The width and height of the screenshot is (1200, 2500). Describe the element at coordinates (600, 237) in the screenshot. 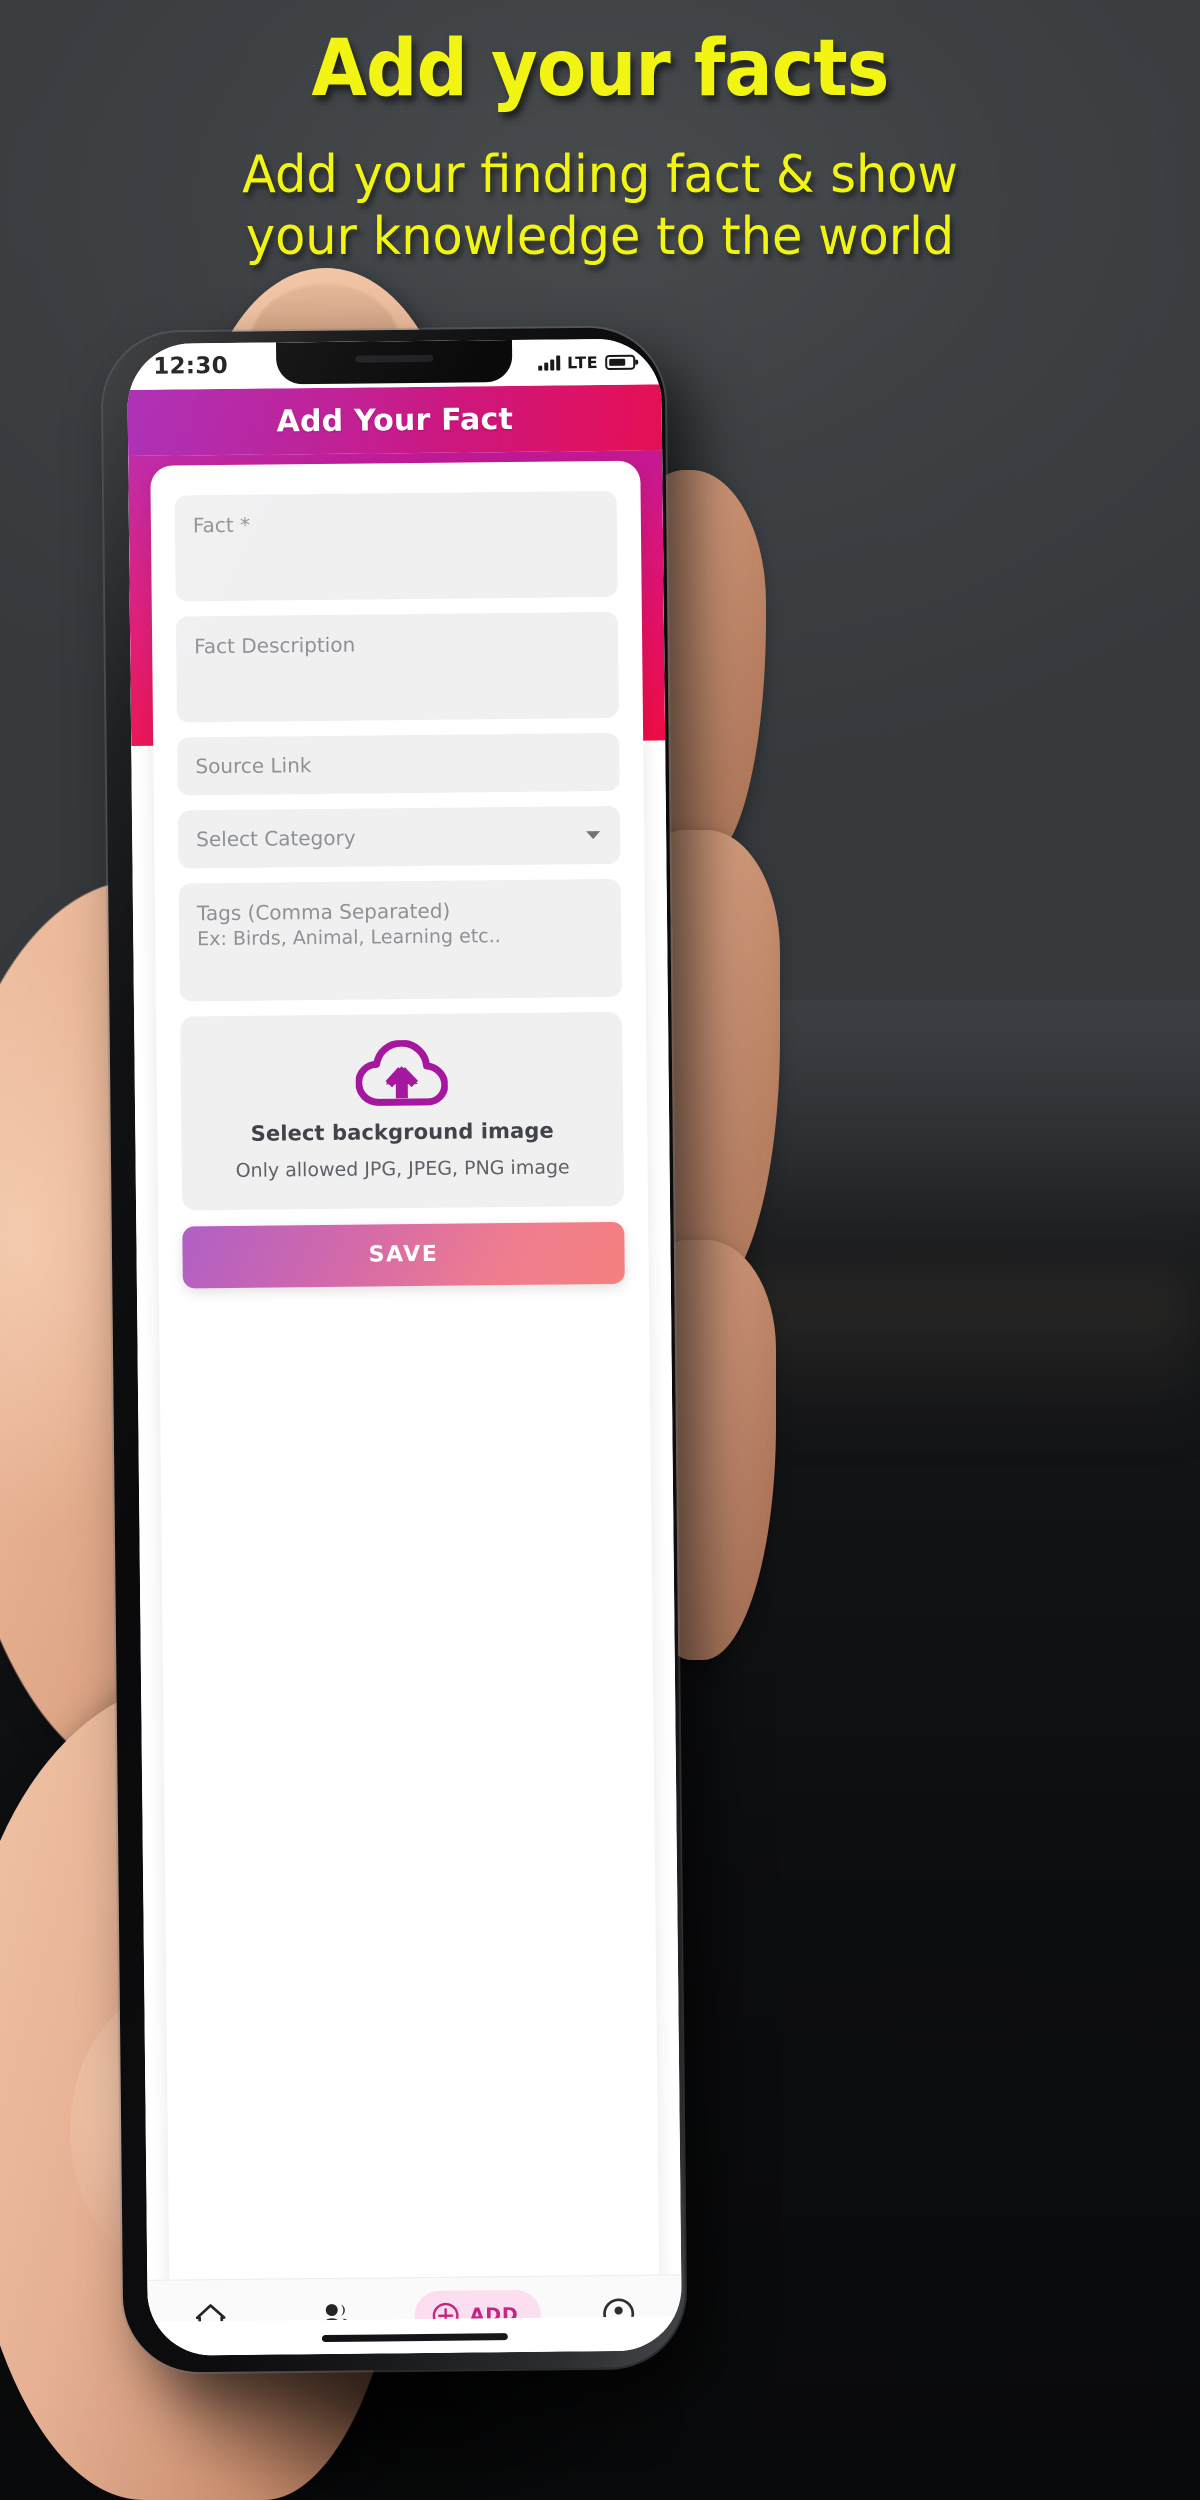

I see `promo-subheadline-line-2: your knowledge to the world` at that location.